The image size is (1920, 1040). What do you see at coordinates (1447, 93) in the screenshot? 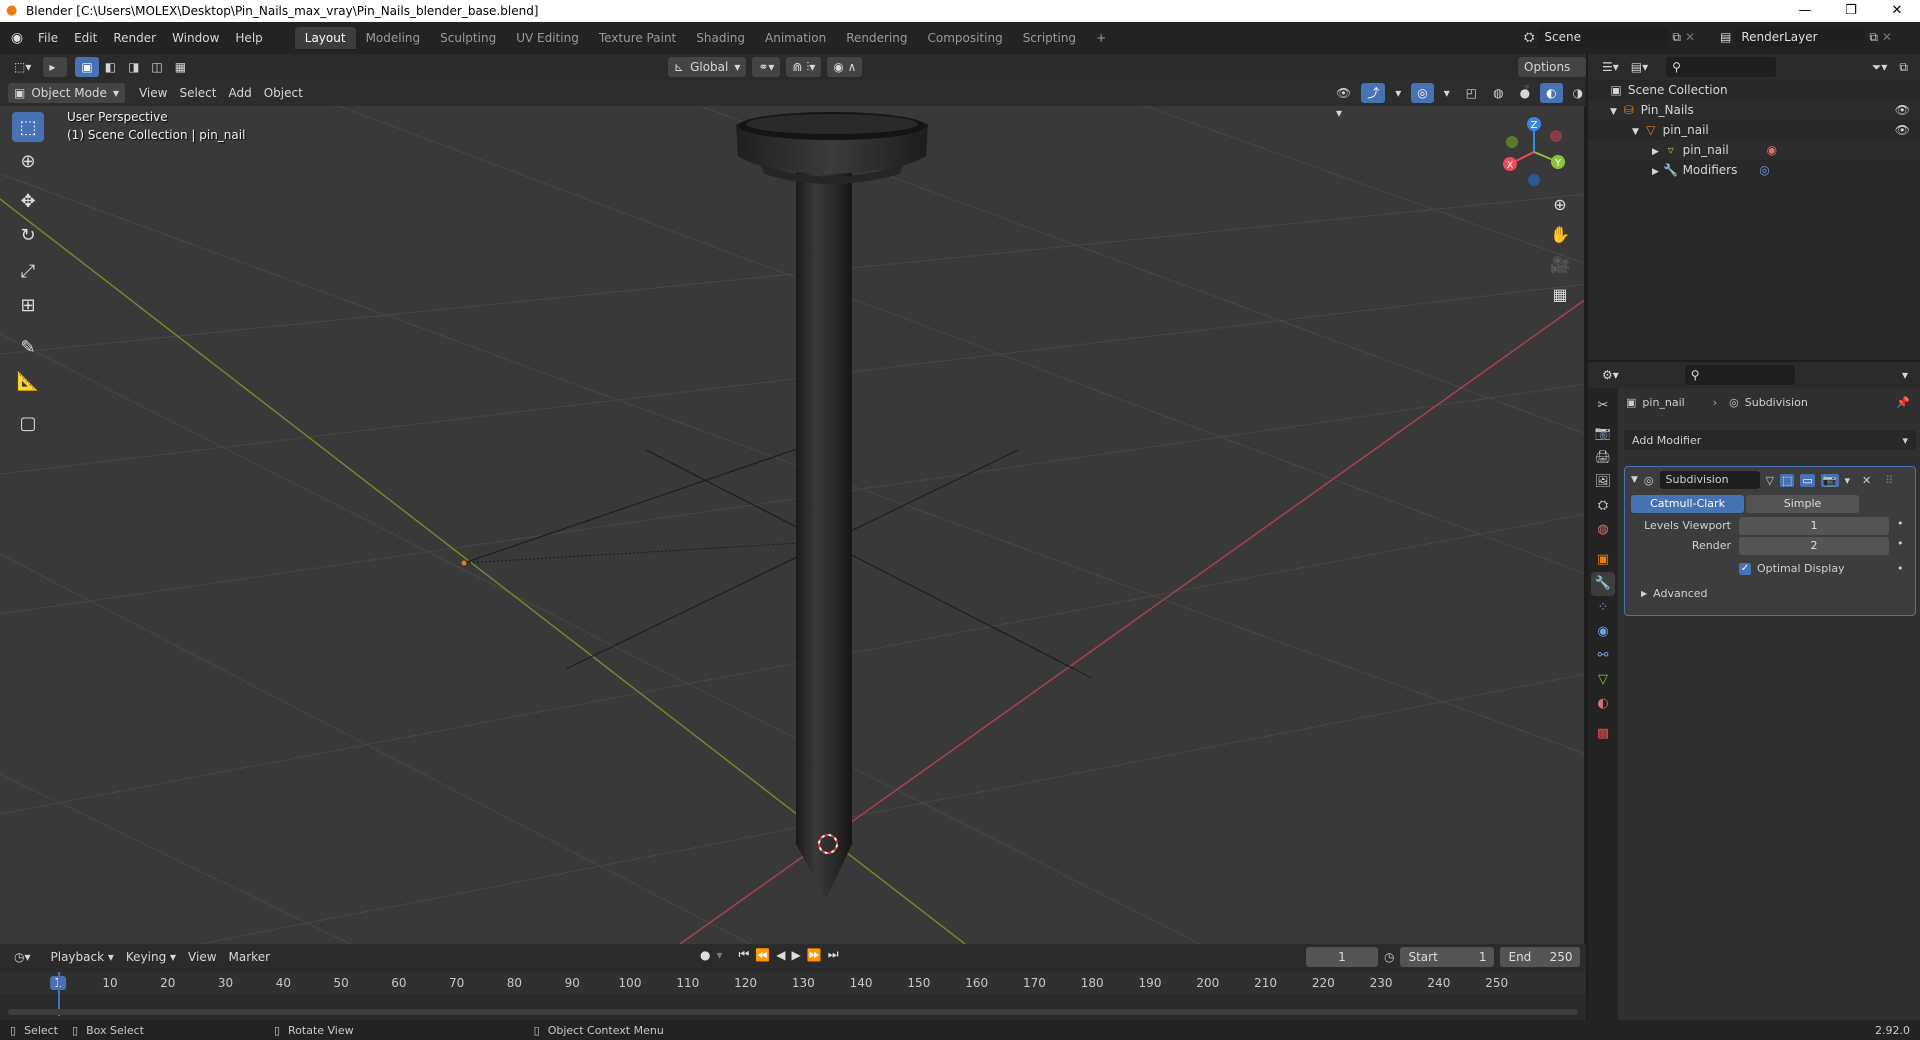
I see `overlays-dropdown-icon: ▾` at bounding box center [1447, 93].